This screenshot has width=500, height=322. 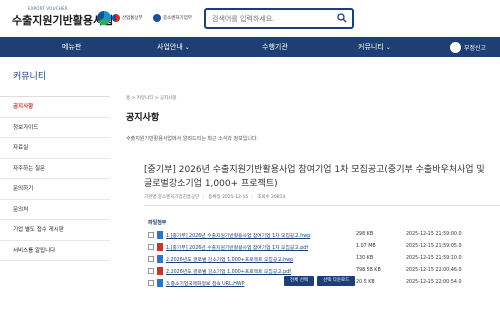 What do you see at coordinates (205, 283) in the screenshot?
I see `attachment-link: 3.중소기업국제화정보 접속 URL.HWP` at bounding box center [205, 283].